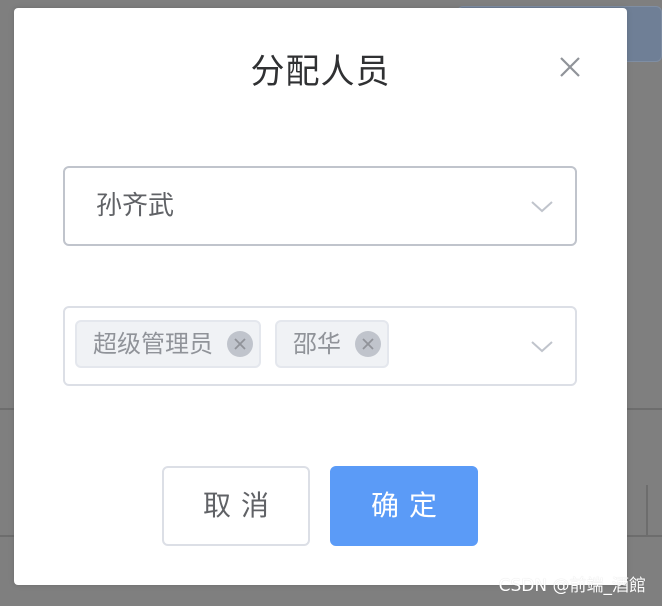 This screenshot has height=606, width=662. What do you see at coordinates (320, 206) in the screenshot?
I see `user-select: 孙齐武` at bounding box center [320, 206].